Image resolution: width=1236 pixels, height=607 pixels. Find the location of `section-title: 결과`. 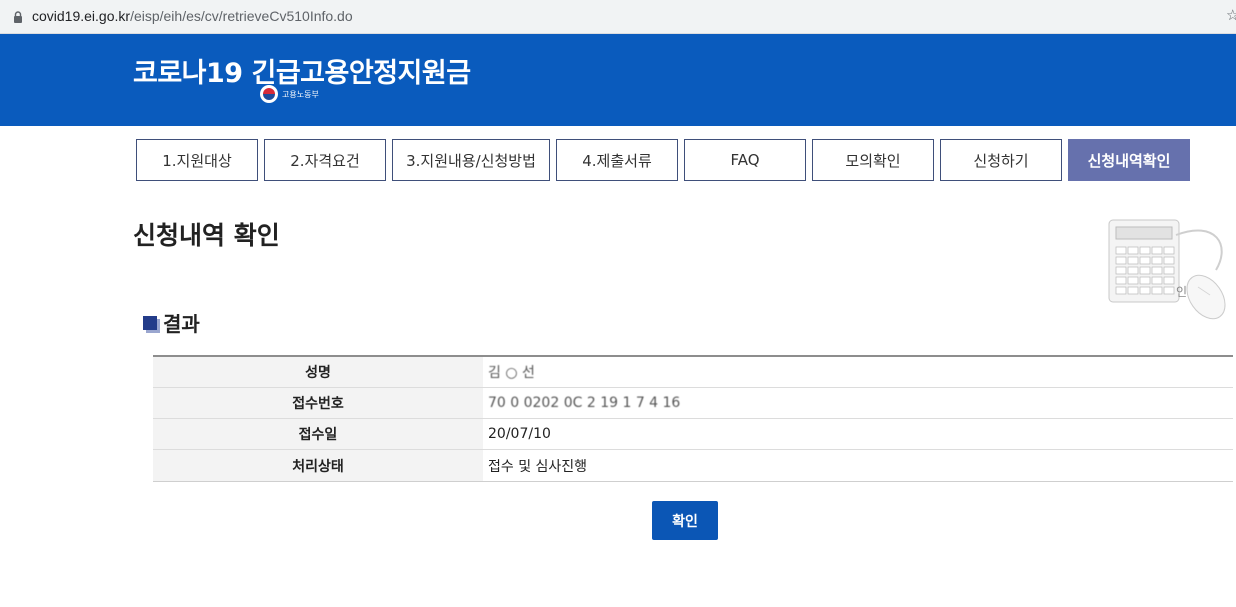

section-title: 결과 is located at coordinates (181, 324).